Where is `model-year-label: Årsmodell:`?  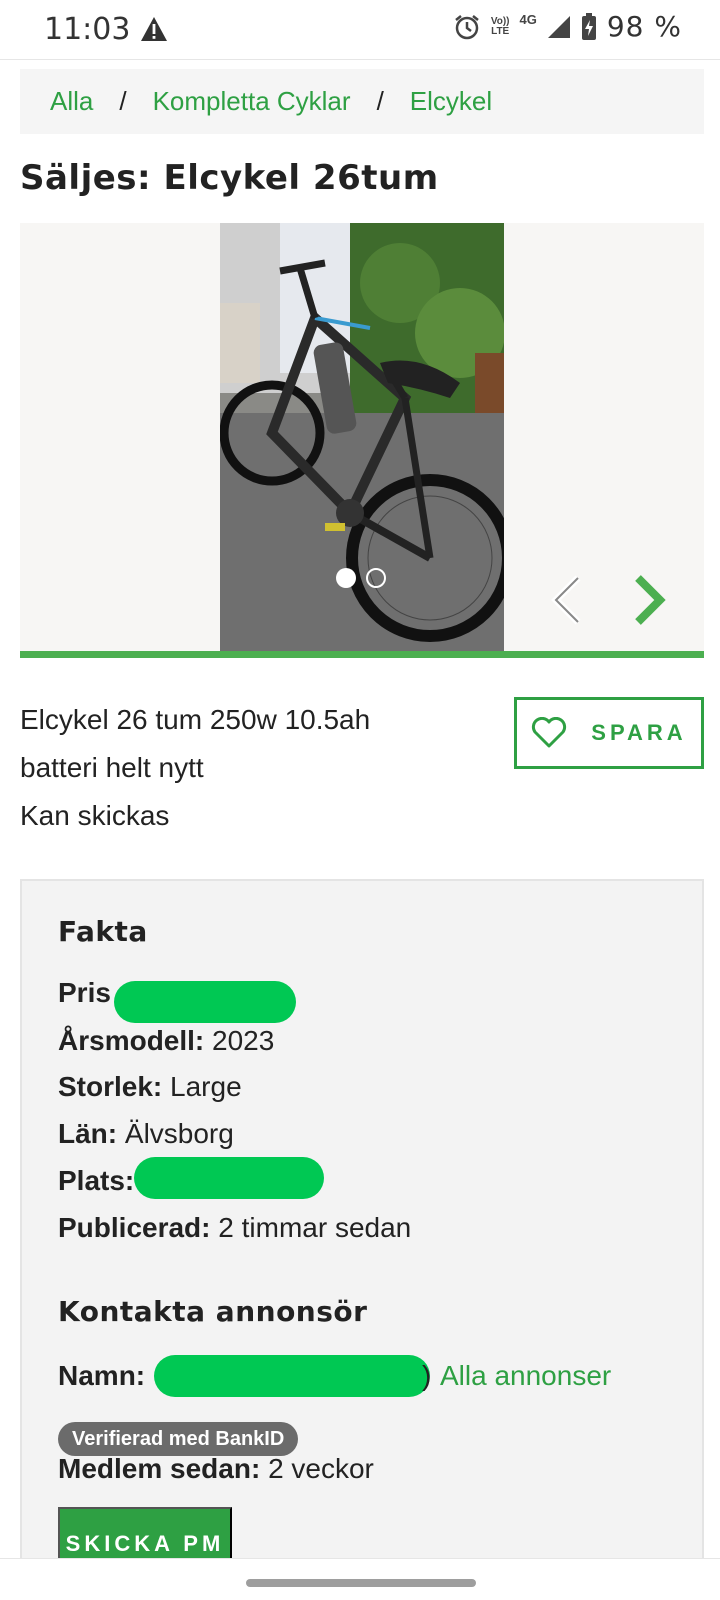 model-year-label: Årsmodell: is located at coordinates (131, 1040).